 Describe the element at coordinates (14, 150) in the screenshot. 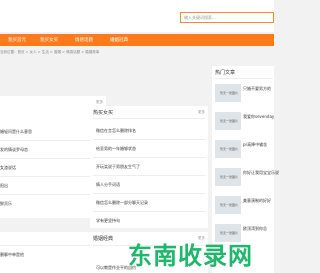

I see `list-item: 发的情谈罗母恋` at that location.